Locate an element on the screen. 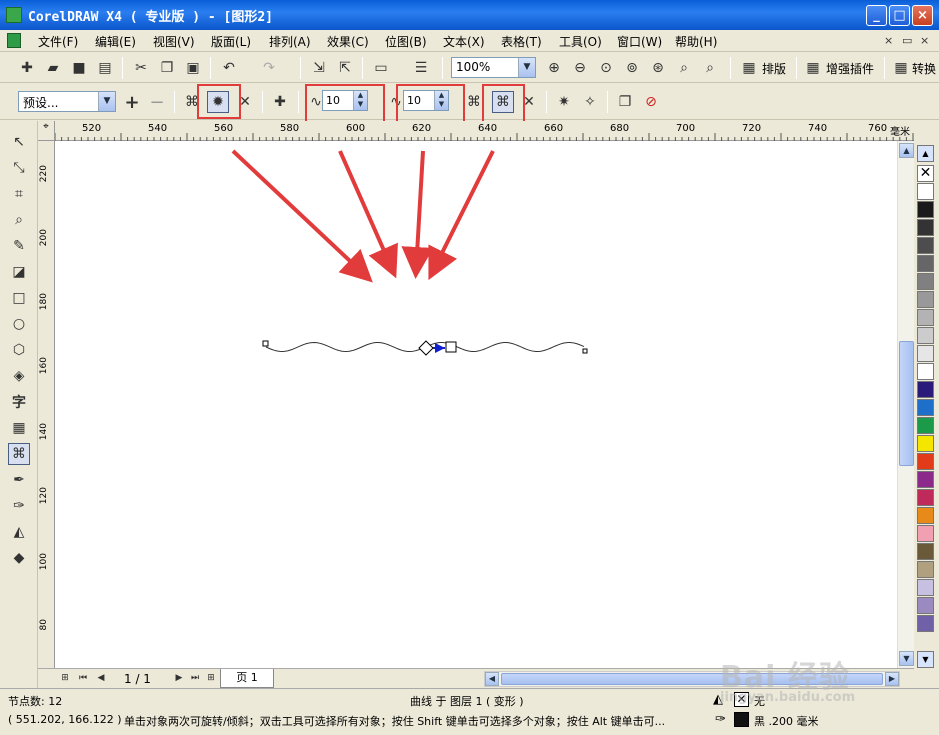 Image resolution: width=939 pixels, height=735 pixels. end-node-handle is located at coordinates (585, 351).